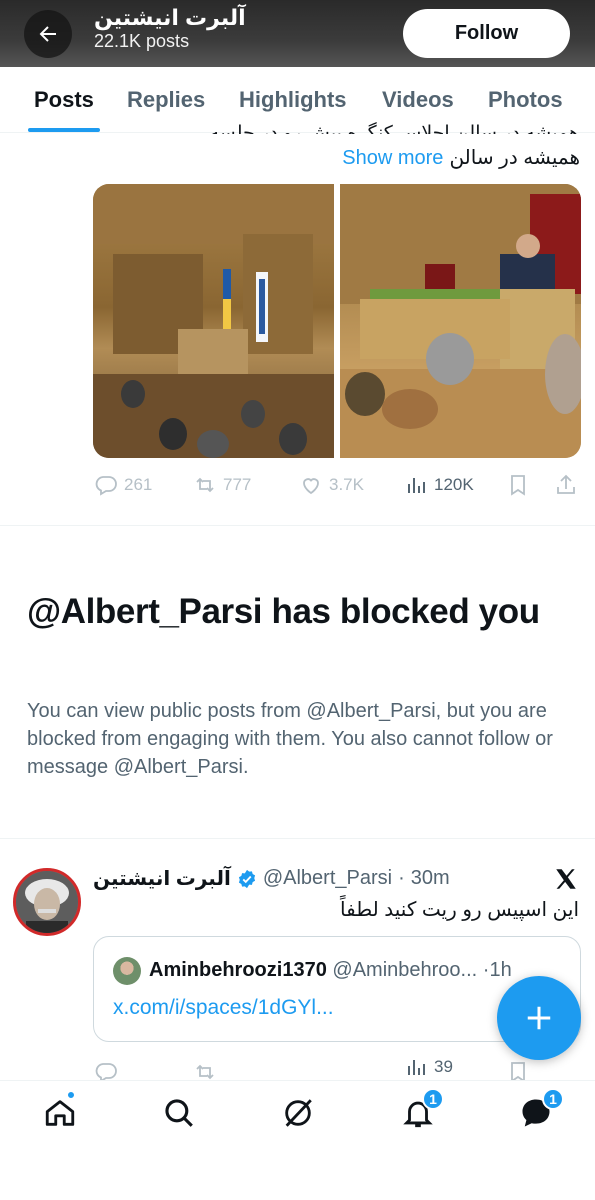 Image resolution: width=595 pixels, height=1200 pixels. I want to click on views-action: 120K, so click(439, 485).